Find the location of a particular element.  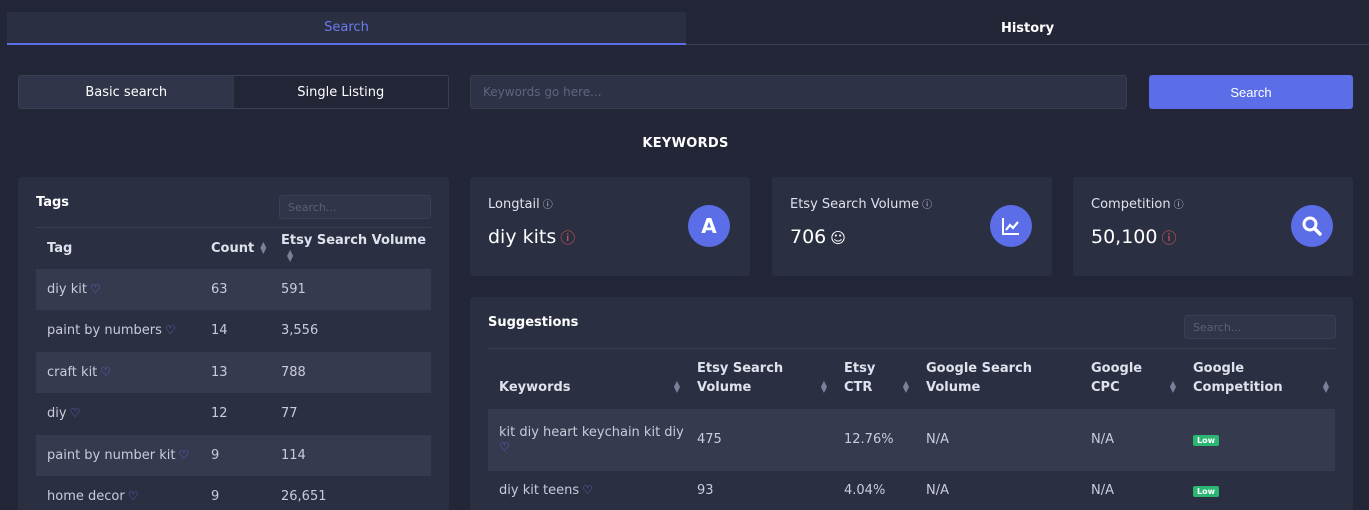

table-row: paint by number kit ♡ 9 114 is located at coordinates (233, 455).